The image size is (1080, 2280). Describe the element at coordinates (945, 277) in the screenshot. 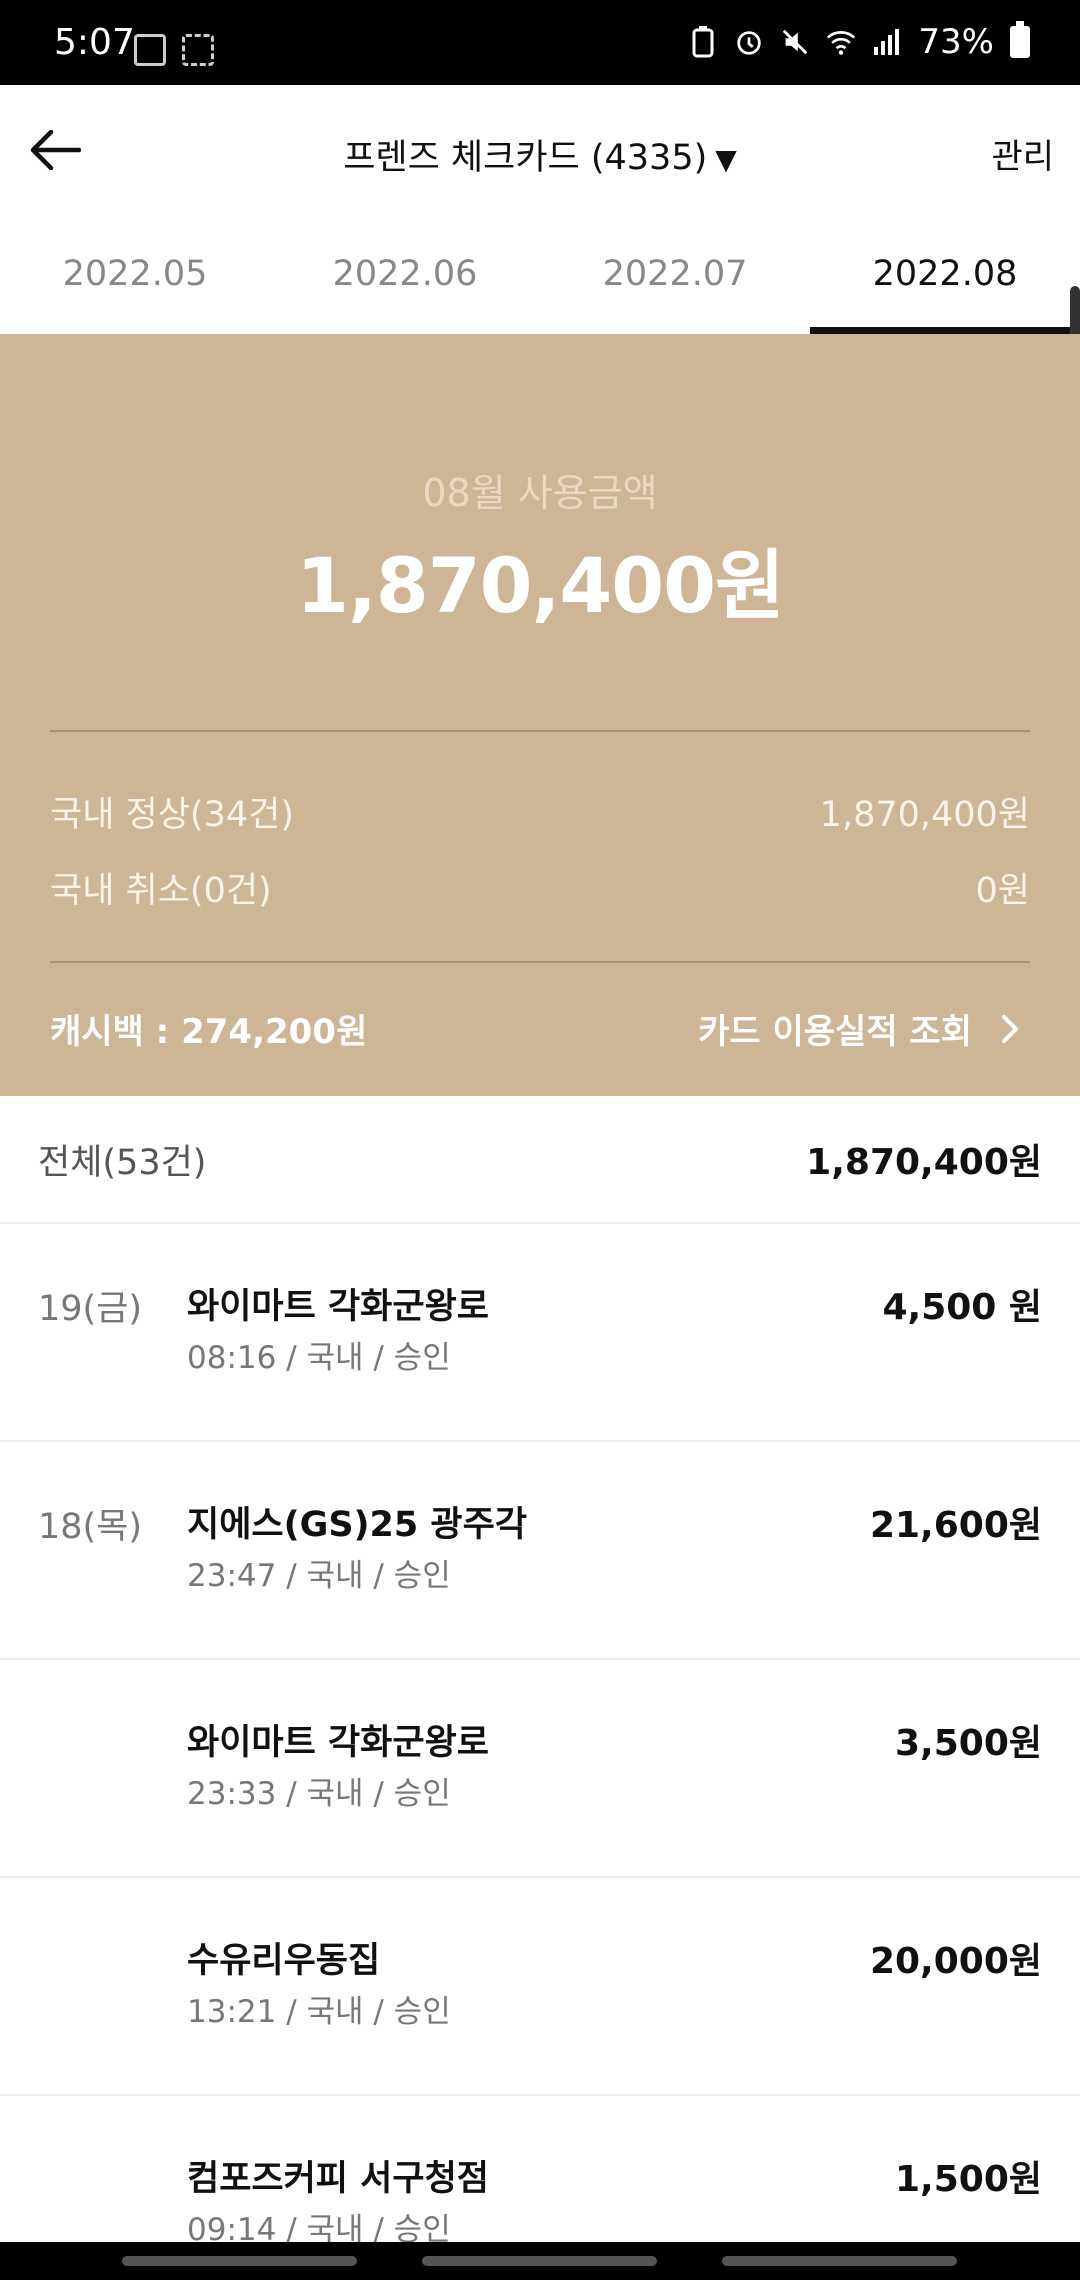

I see `tab-2022-08: 2022.08` at that location.